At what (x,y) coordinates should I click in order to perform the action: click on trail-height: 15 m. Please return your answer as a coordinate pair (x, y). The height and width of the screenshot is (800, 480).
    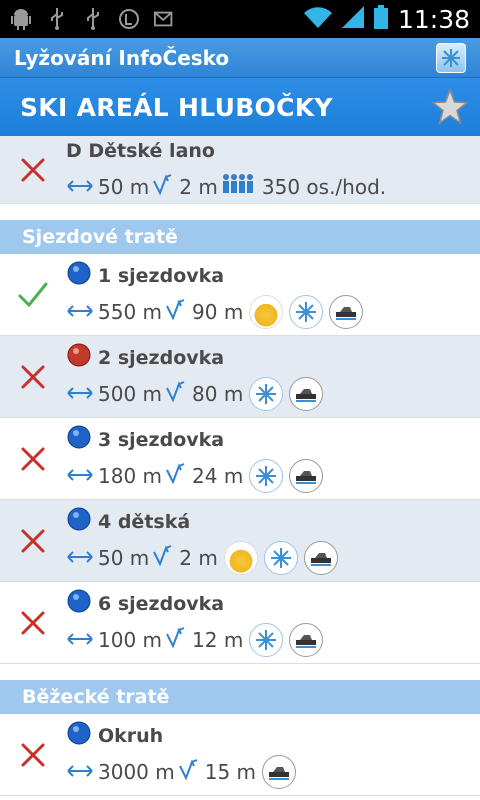
    Looking at the image, I should click on (230, 771).